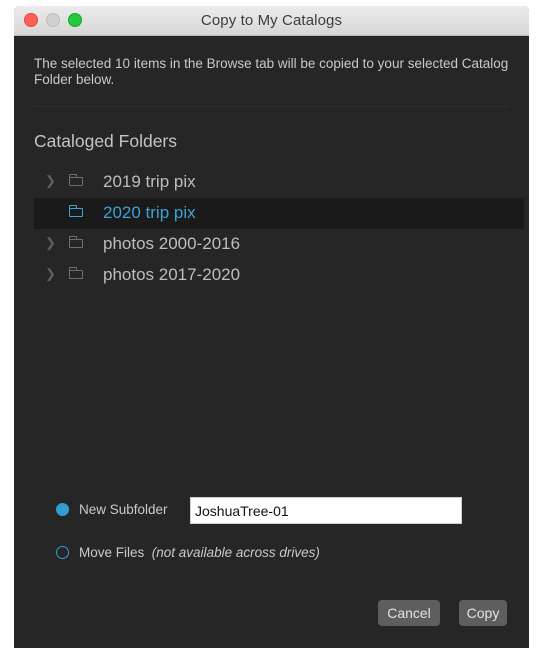 Image resolution: width=543 pixels, height=648 pixels. What do you see at coordinates (62, 509) in the screenshot?
I see `new-subfolder-radio` at bounding box center [62, 509].